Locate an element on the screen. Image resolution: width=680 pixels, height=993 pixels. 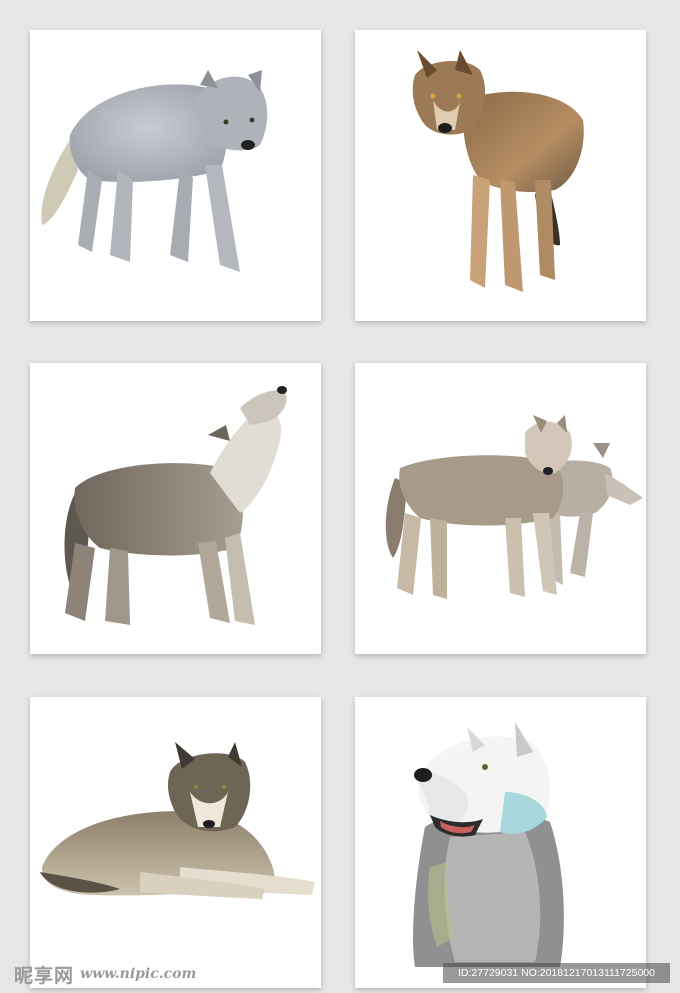
image-id-text: ID:27729031 NO:20181217013111725000 is located at coordinates (556, 973).